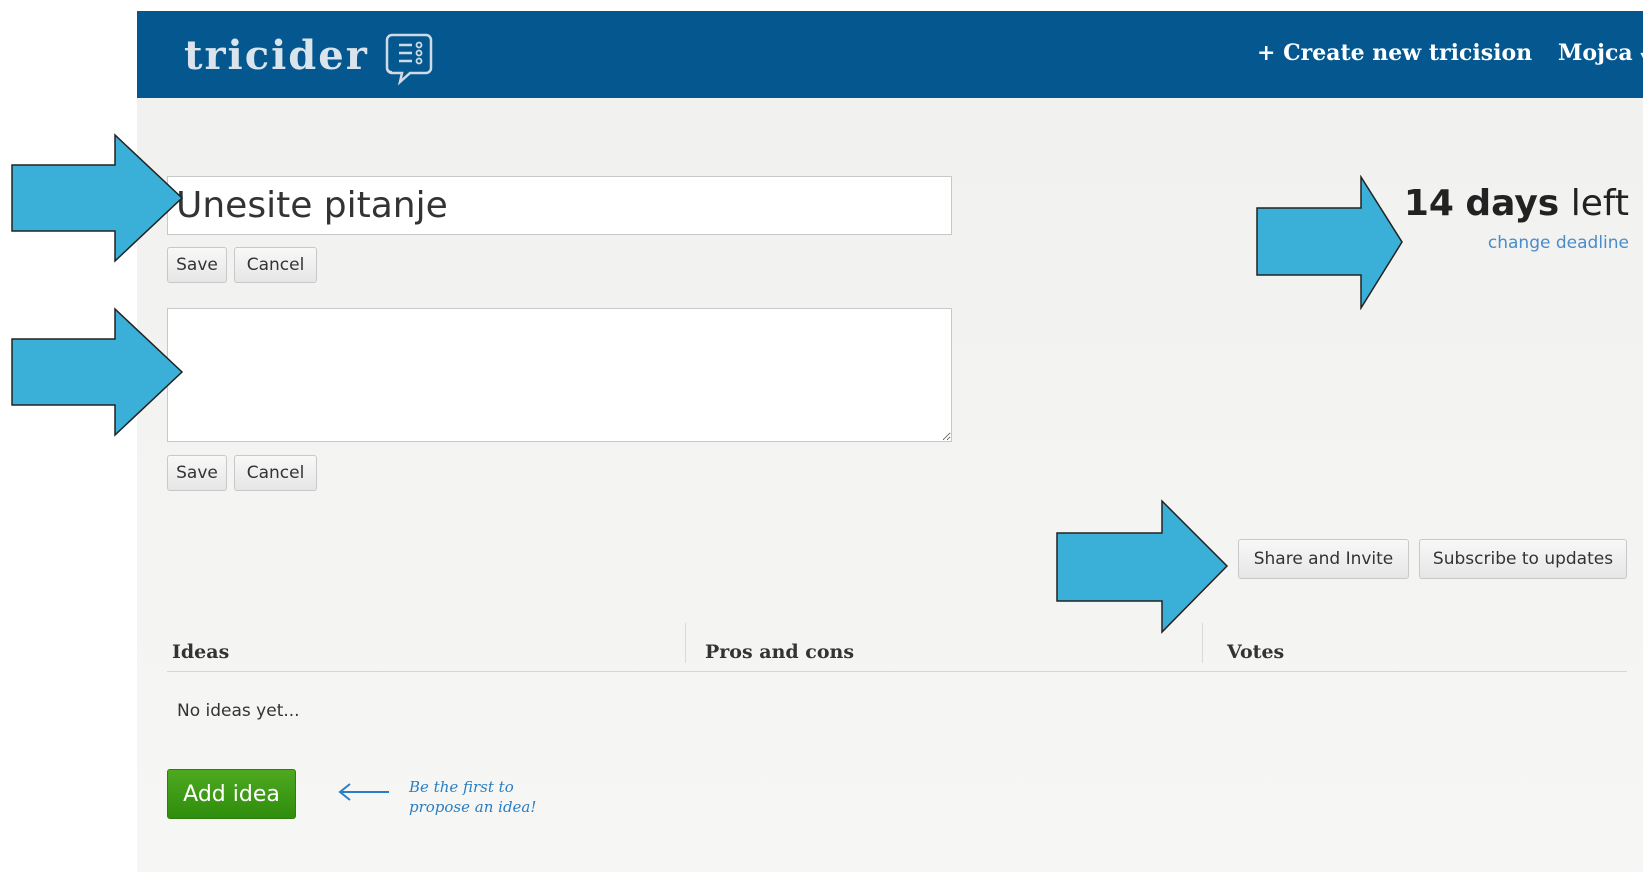  What do you see at coordinates (1595, 53) in the screenshot?
I see `user-name: Mojca` at bounding box center [1595, 53].